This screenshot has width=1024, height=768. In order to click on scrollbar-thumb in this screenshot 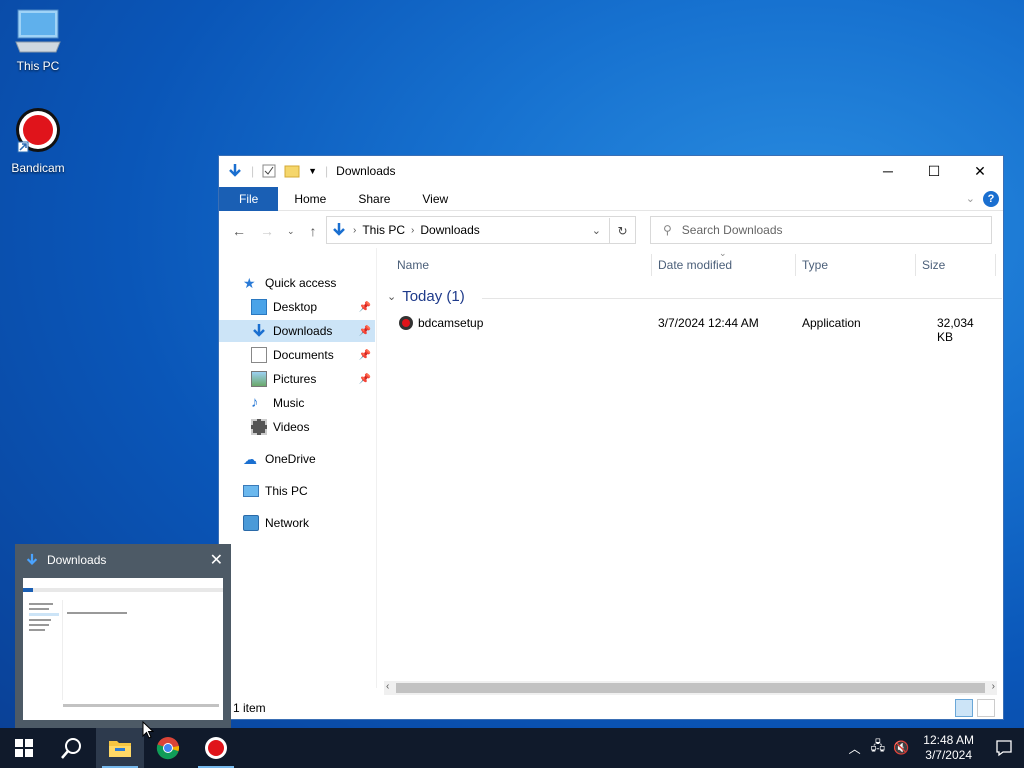, I will do `click(690, 688)`.